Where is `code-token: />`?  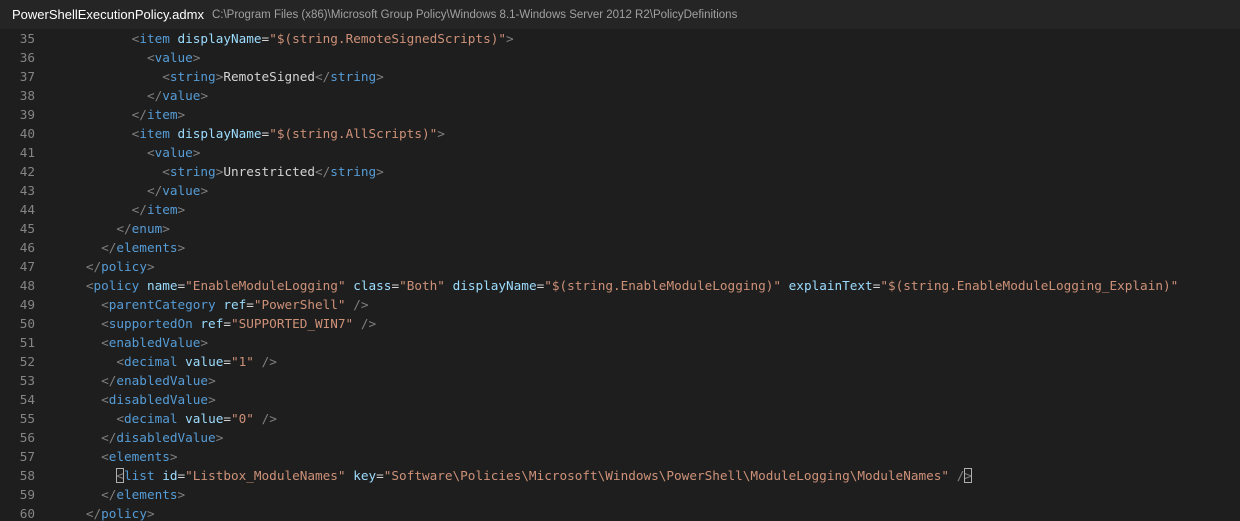 code-token: /> is located at coordinates (361, 304).